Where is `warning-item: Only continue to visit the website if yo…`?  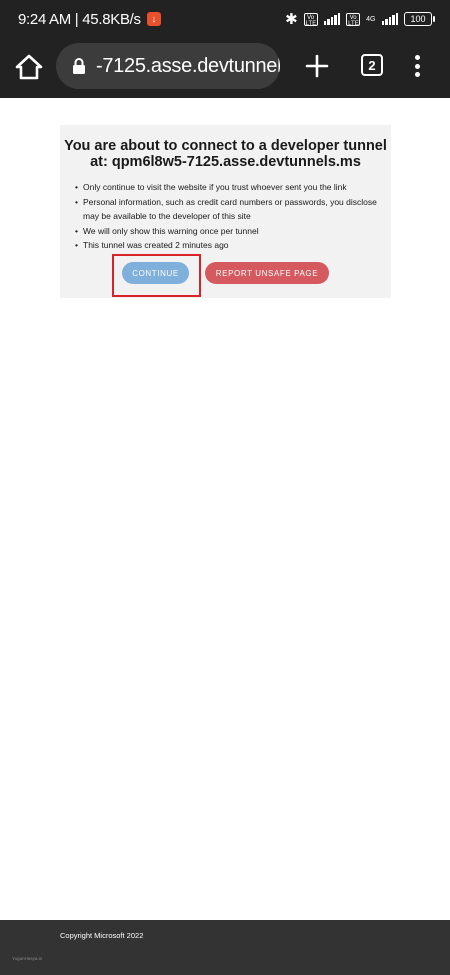 warning-item: Only continue to visit the website if yo… is located at coordinates (227, 187).